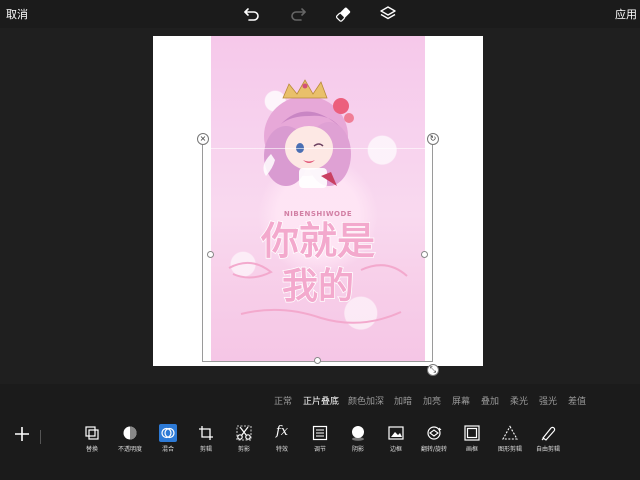 The width and height of the screenshot is (640, 480). I want to click on crop-icon, so click(206, 433).